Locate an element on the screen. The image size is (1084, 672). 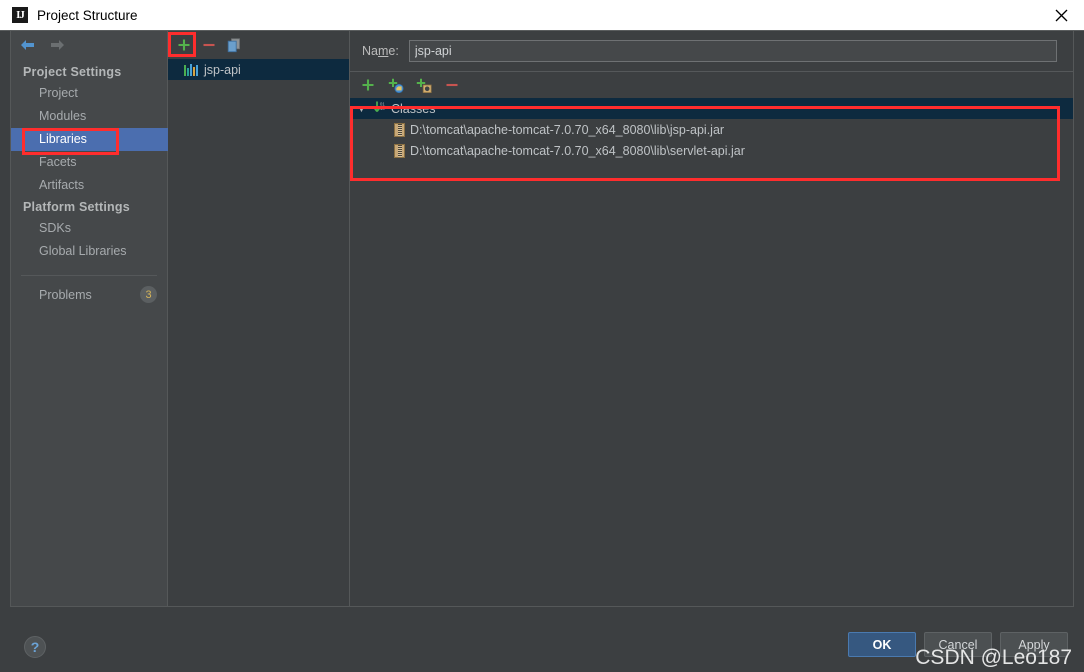
tree-node-label: Classes is located at coordinates (413, 108).